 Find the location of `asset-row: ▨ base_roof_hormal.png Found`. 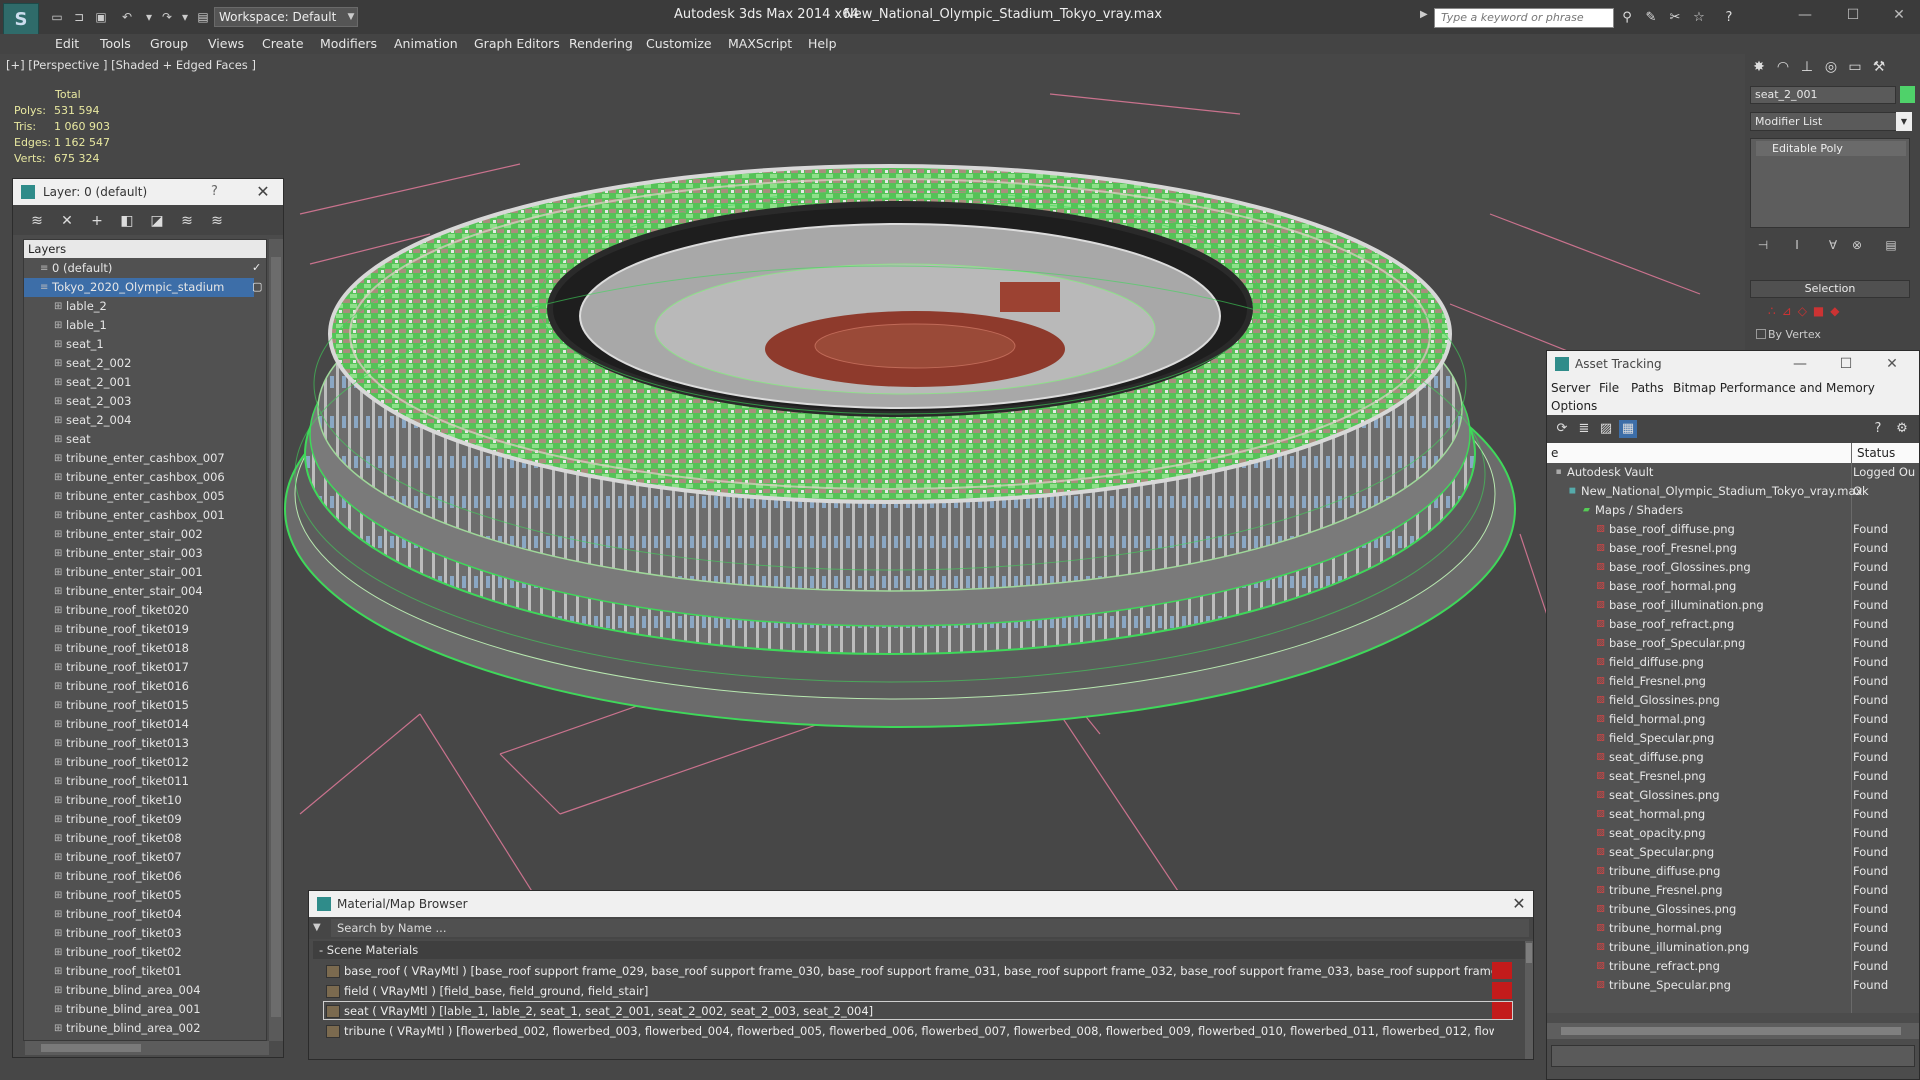

asset-row: ▨ base_roof_hormal.png Found is located at coordinates (1733, 586).